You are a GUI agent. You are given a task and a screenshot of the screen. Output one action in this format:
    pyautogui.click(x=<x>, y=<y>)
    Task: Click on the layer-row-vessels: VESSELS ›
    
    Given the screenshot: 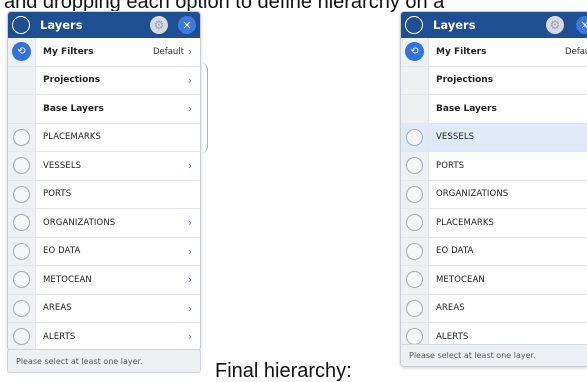 What is the action you would take?
    pyautogui.click(x=104, y=166)
    